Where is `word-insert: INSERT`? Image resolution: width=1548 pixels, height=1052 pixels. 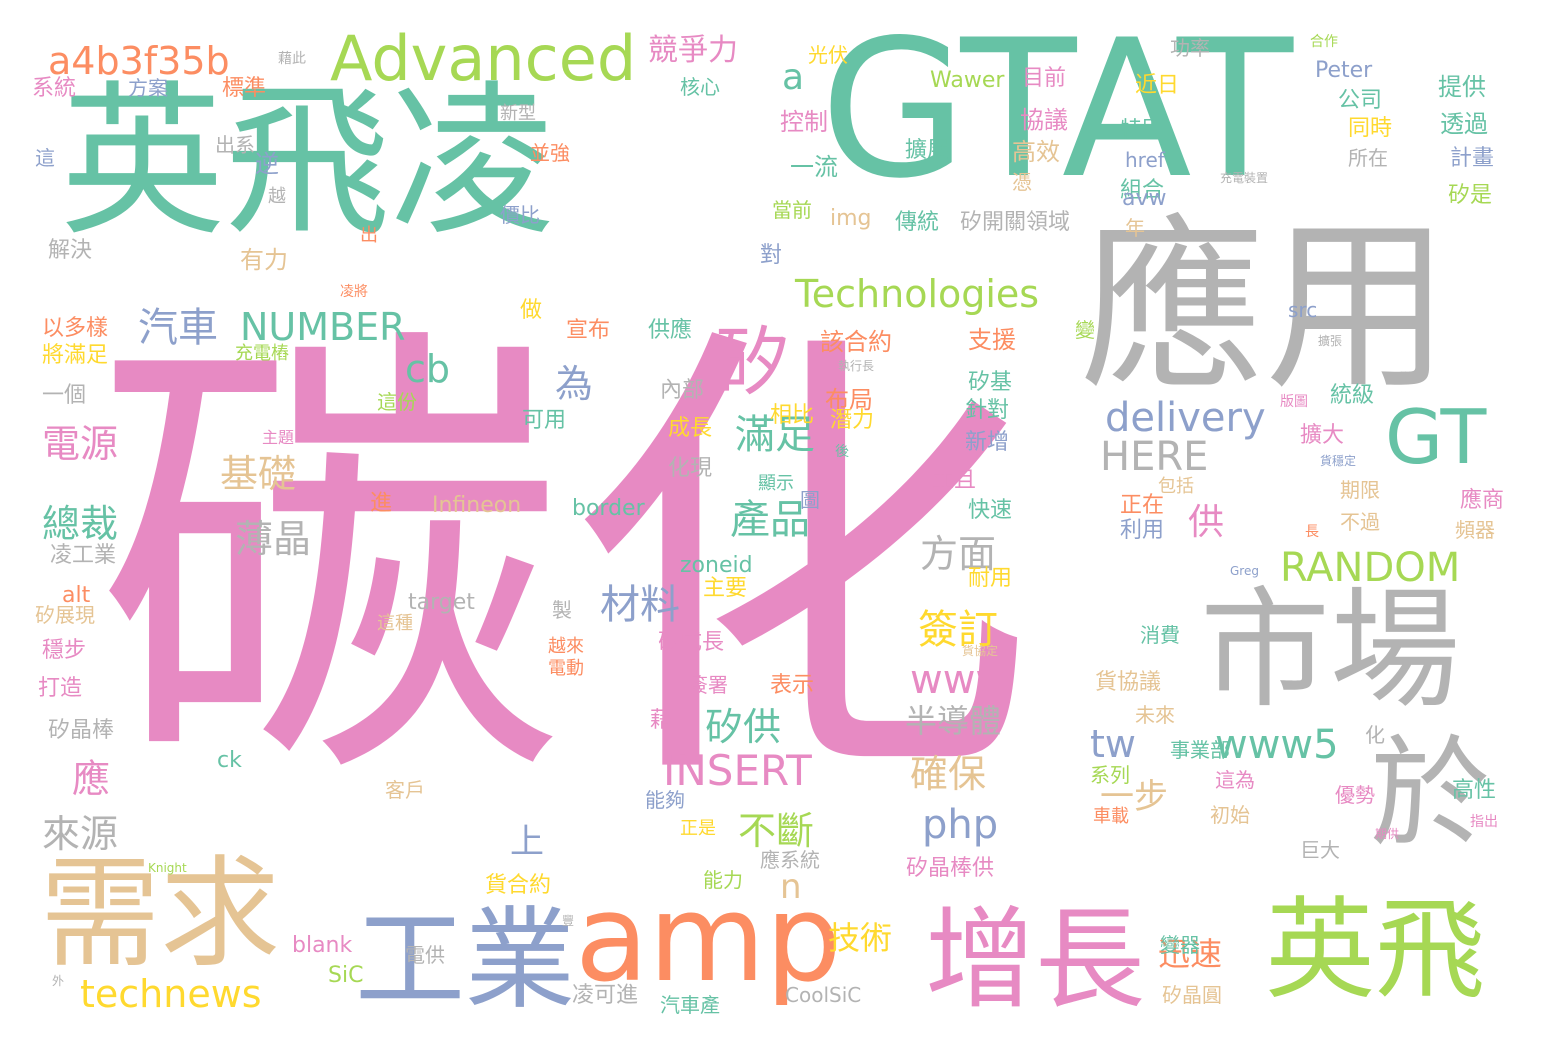 word-insert: INSERT is located at coordinates (737, 770).